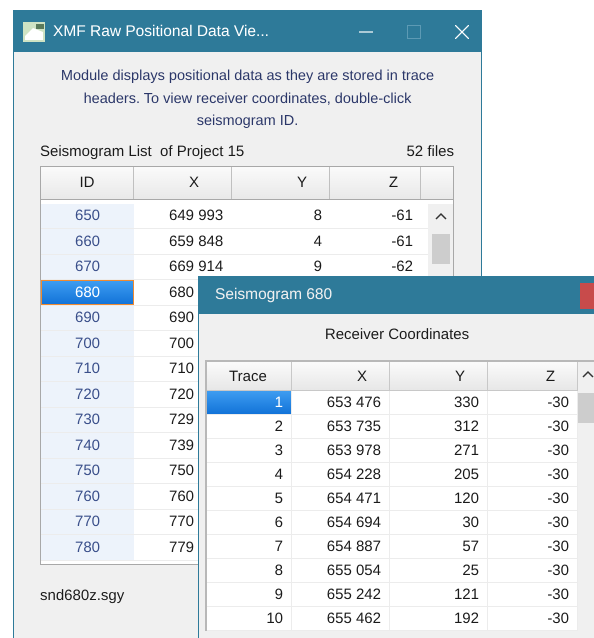 This screenshot has width=594, height=638. Describe the element at coordinates (341, 426) in the screenshot. I see `table-cell: 653 735` at that location.